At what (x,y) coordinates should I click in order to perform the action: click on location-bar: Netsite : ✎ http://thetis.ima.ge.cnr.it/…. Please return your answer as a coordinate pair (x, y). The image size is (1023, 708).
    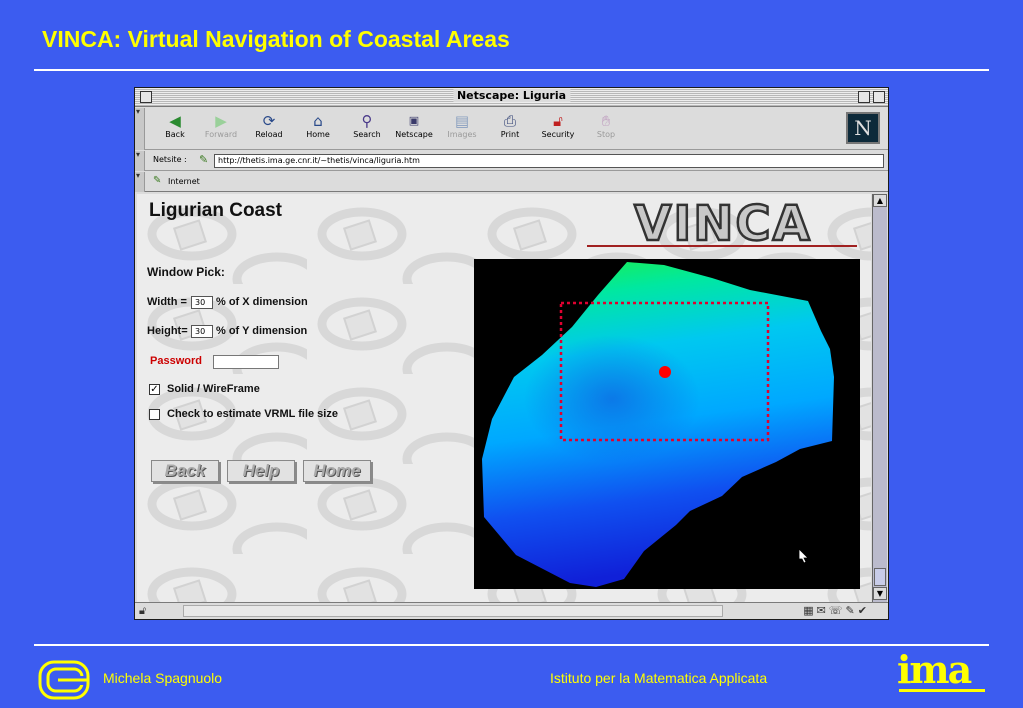
    Looking at the image, I should click on (511, 160).